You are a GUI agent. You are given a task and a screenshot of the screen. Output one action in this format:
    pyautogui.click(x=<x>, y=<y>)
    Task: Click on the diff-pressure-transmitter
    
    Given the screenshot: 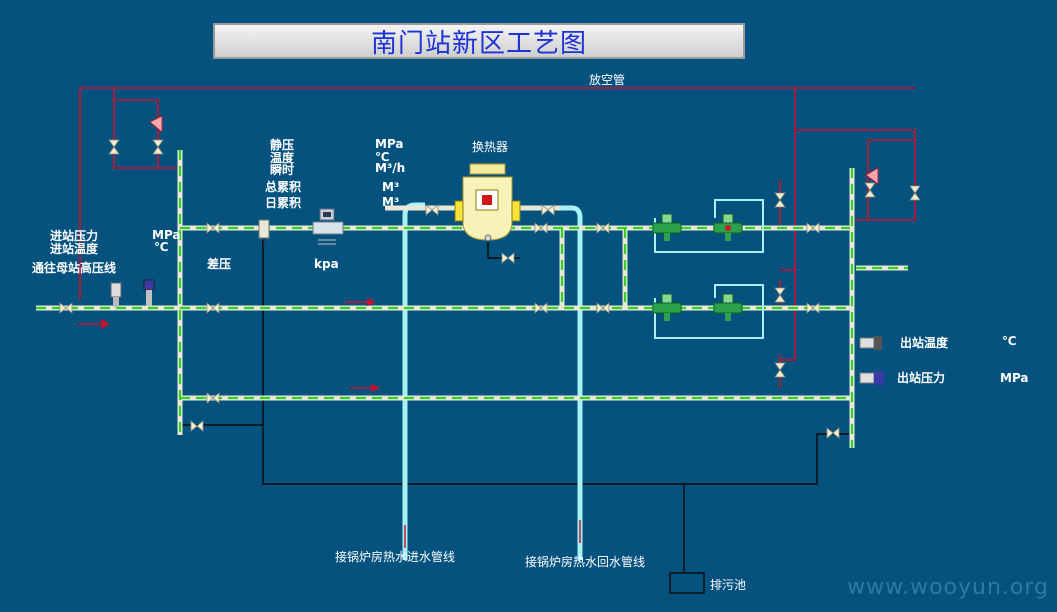 What is the action you would take?
    pyautogui.click(x=264, y=232)
    